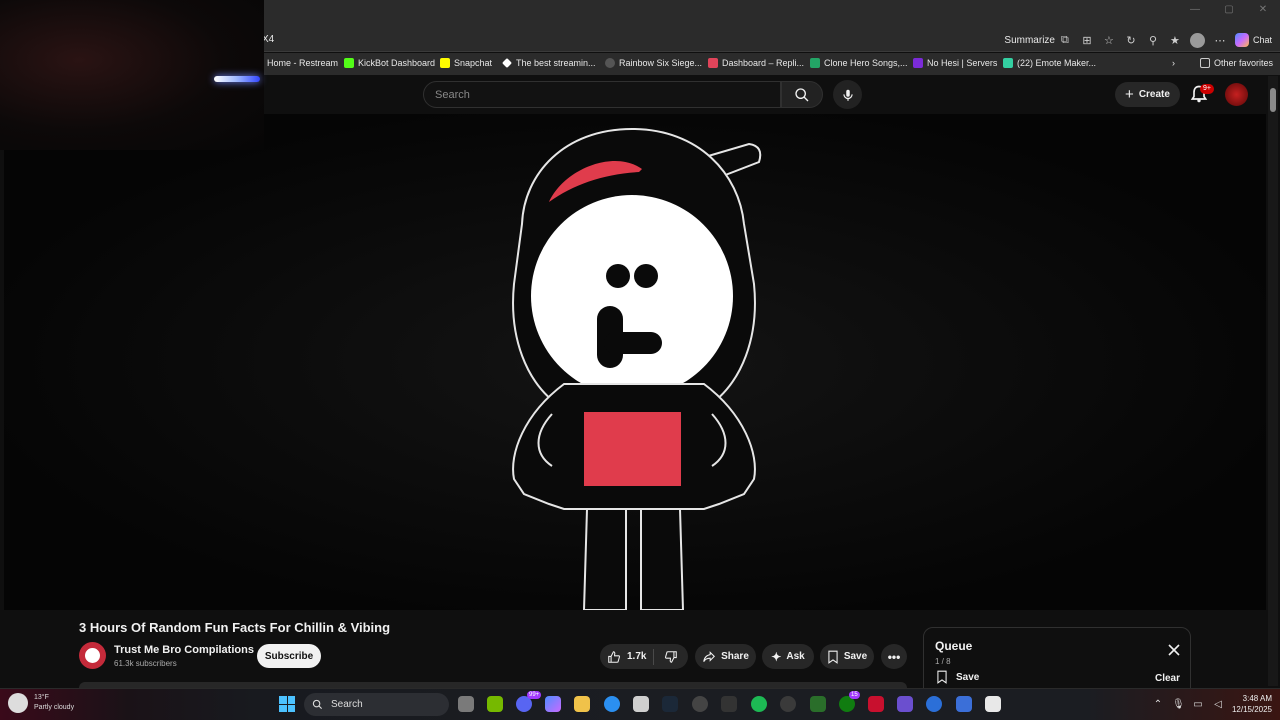 Image resolution: width=1280 pixels, height=720 pixels. Describe the element at coordinates (1065, 39) in the screenshot. I see `copilot-summarize-icon: ⧉` at that location.